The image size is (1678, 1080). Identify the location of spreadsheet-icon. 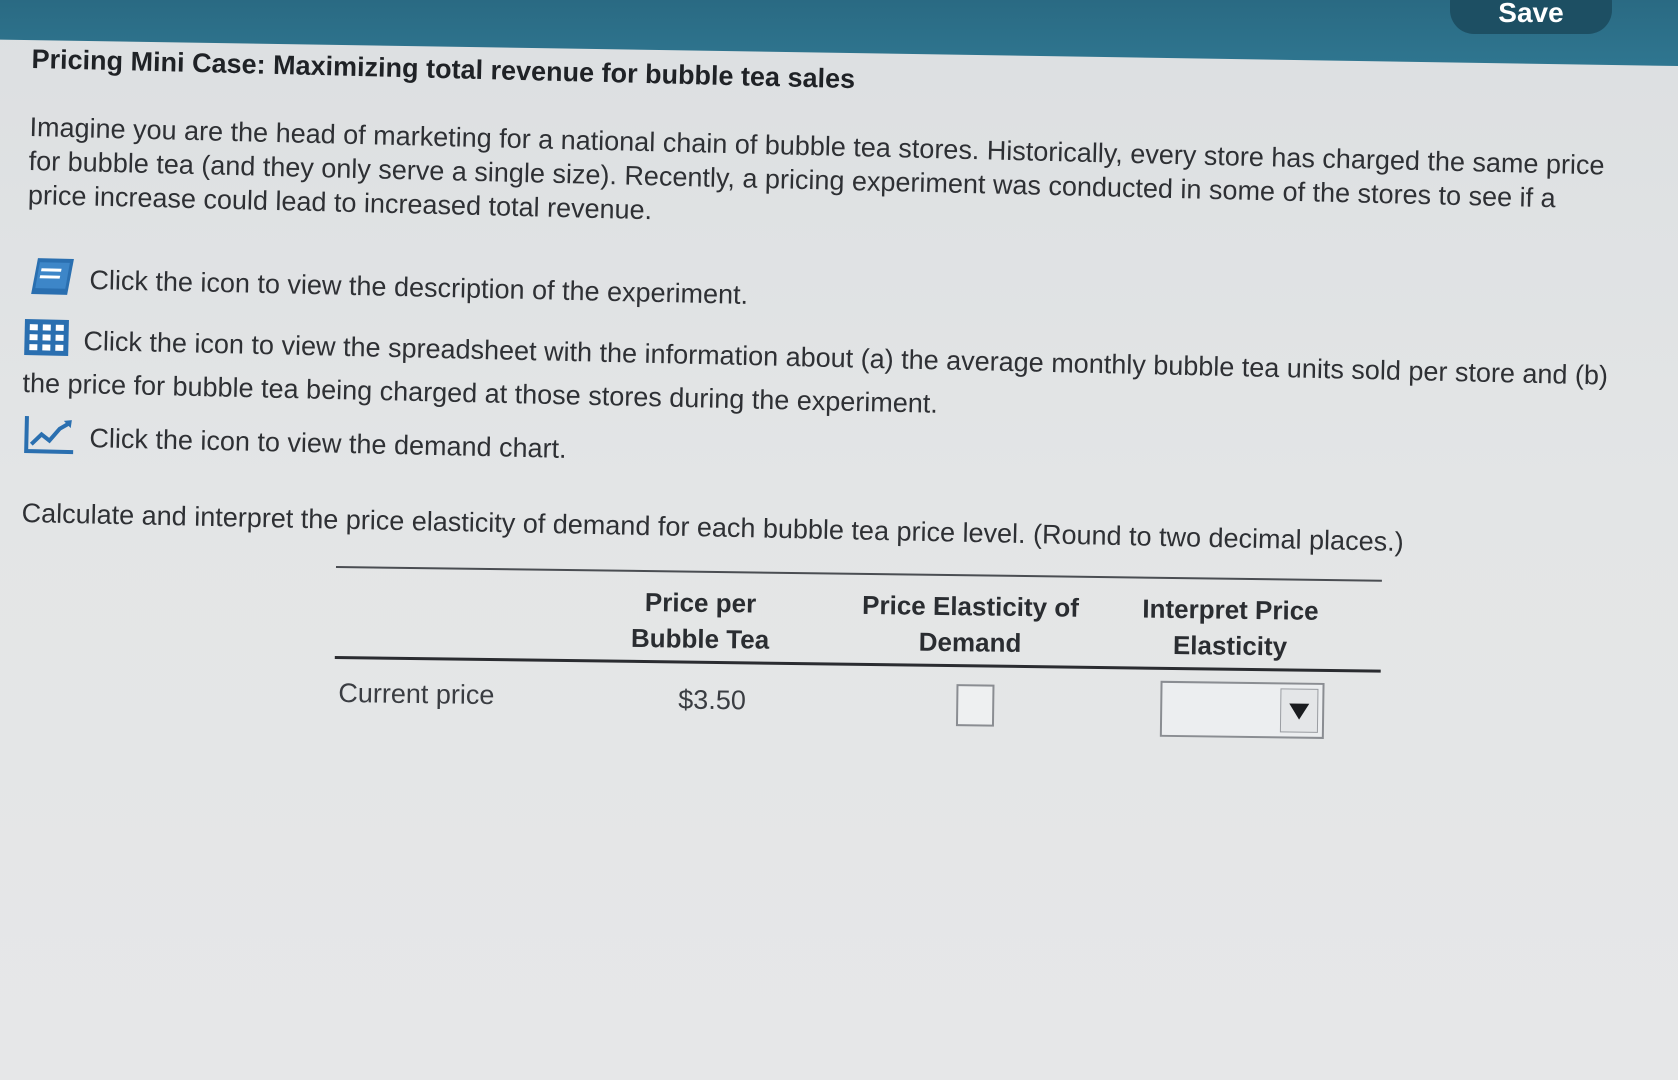
(46, 342).